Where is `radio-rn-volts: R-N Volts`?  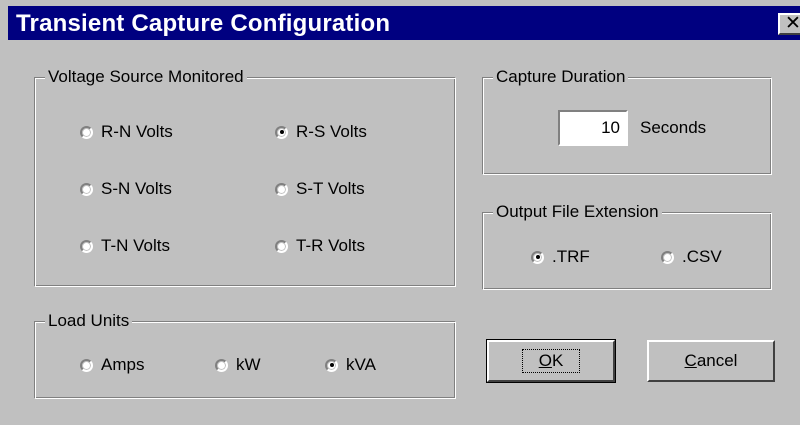 radio-rn-volts: R-N Volts is located at coordinates (126, 132).